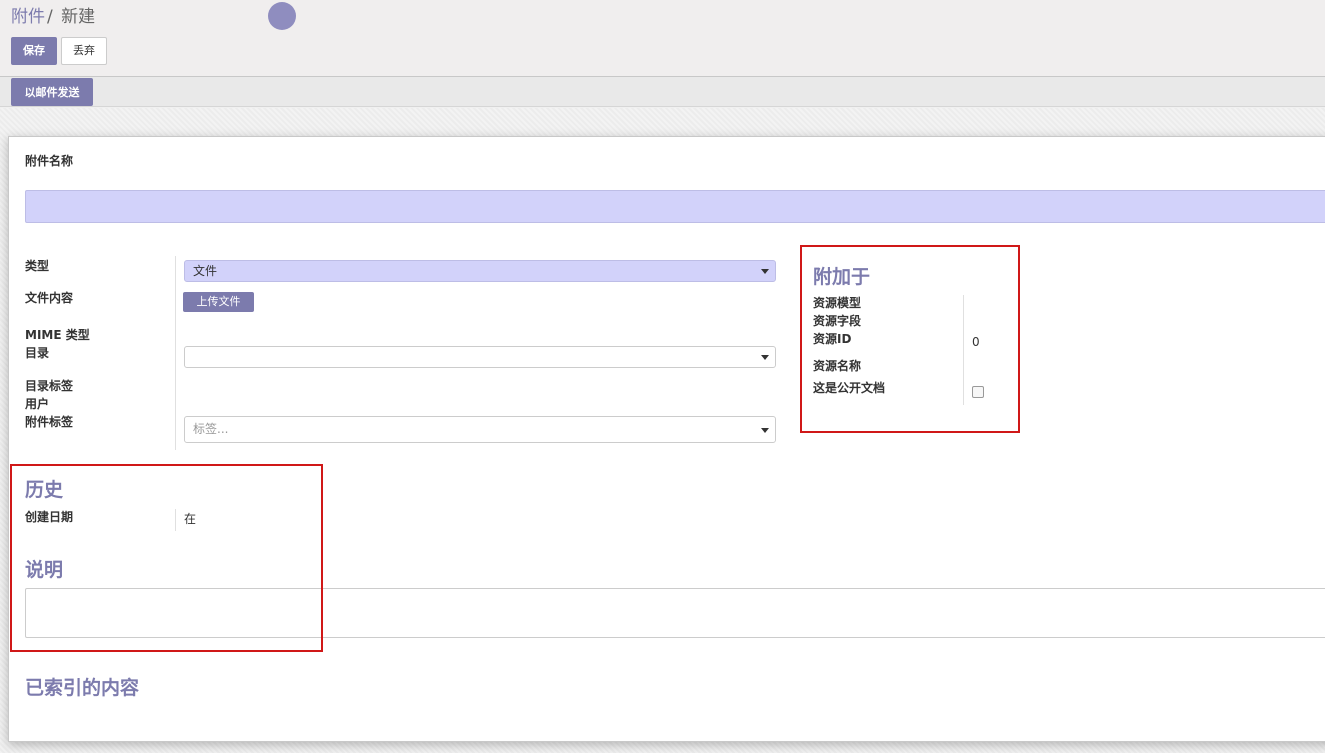 This screenshot has width=1325, height=753. Describe the element at coordinates (175, 353) in the screenshot. I see `label-divider` at that location.